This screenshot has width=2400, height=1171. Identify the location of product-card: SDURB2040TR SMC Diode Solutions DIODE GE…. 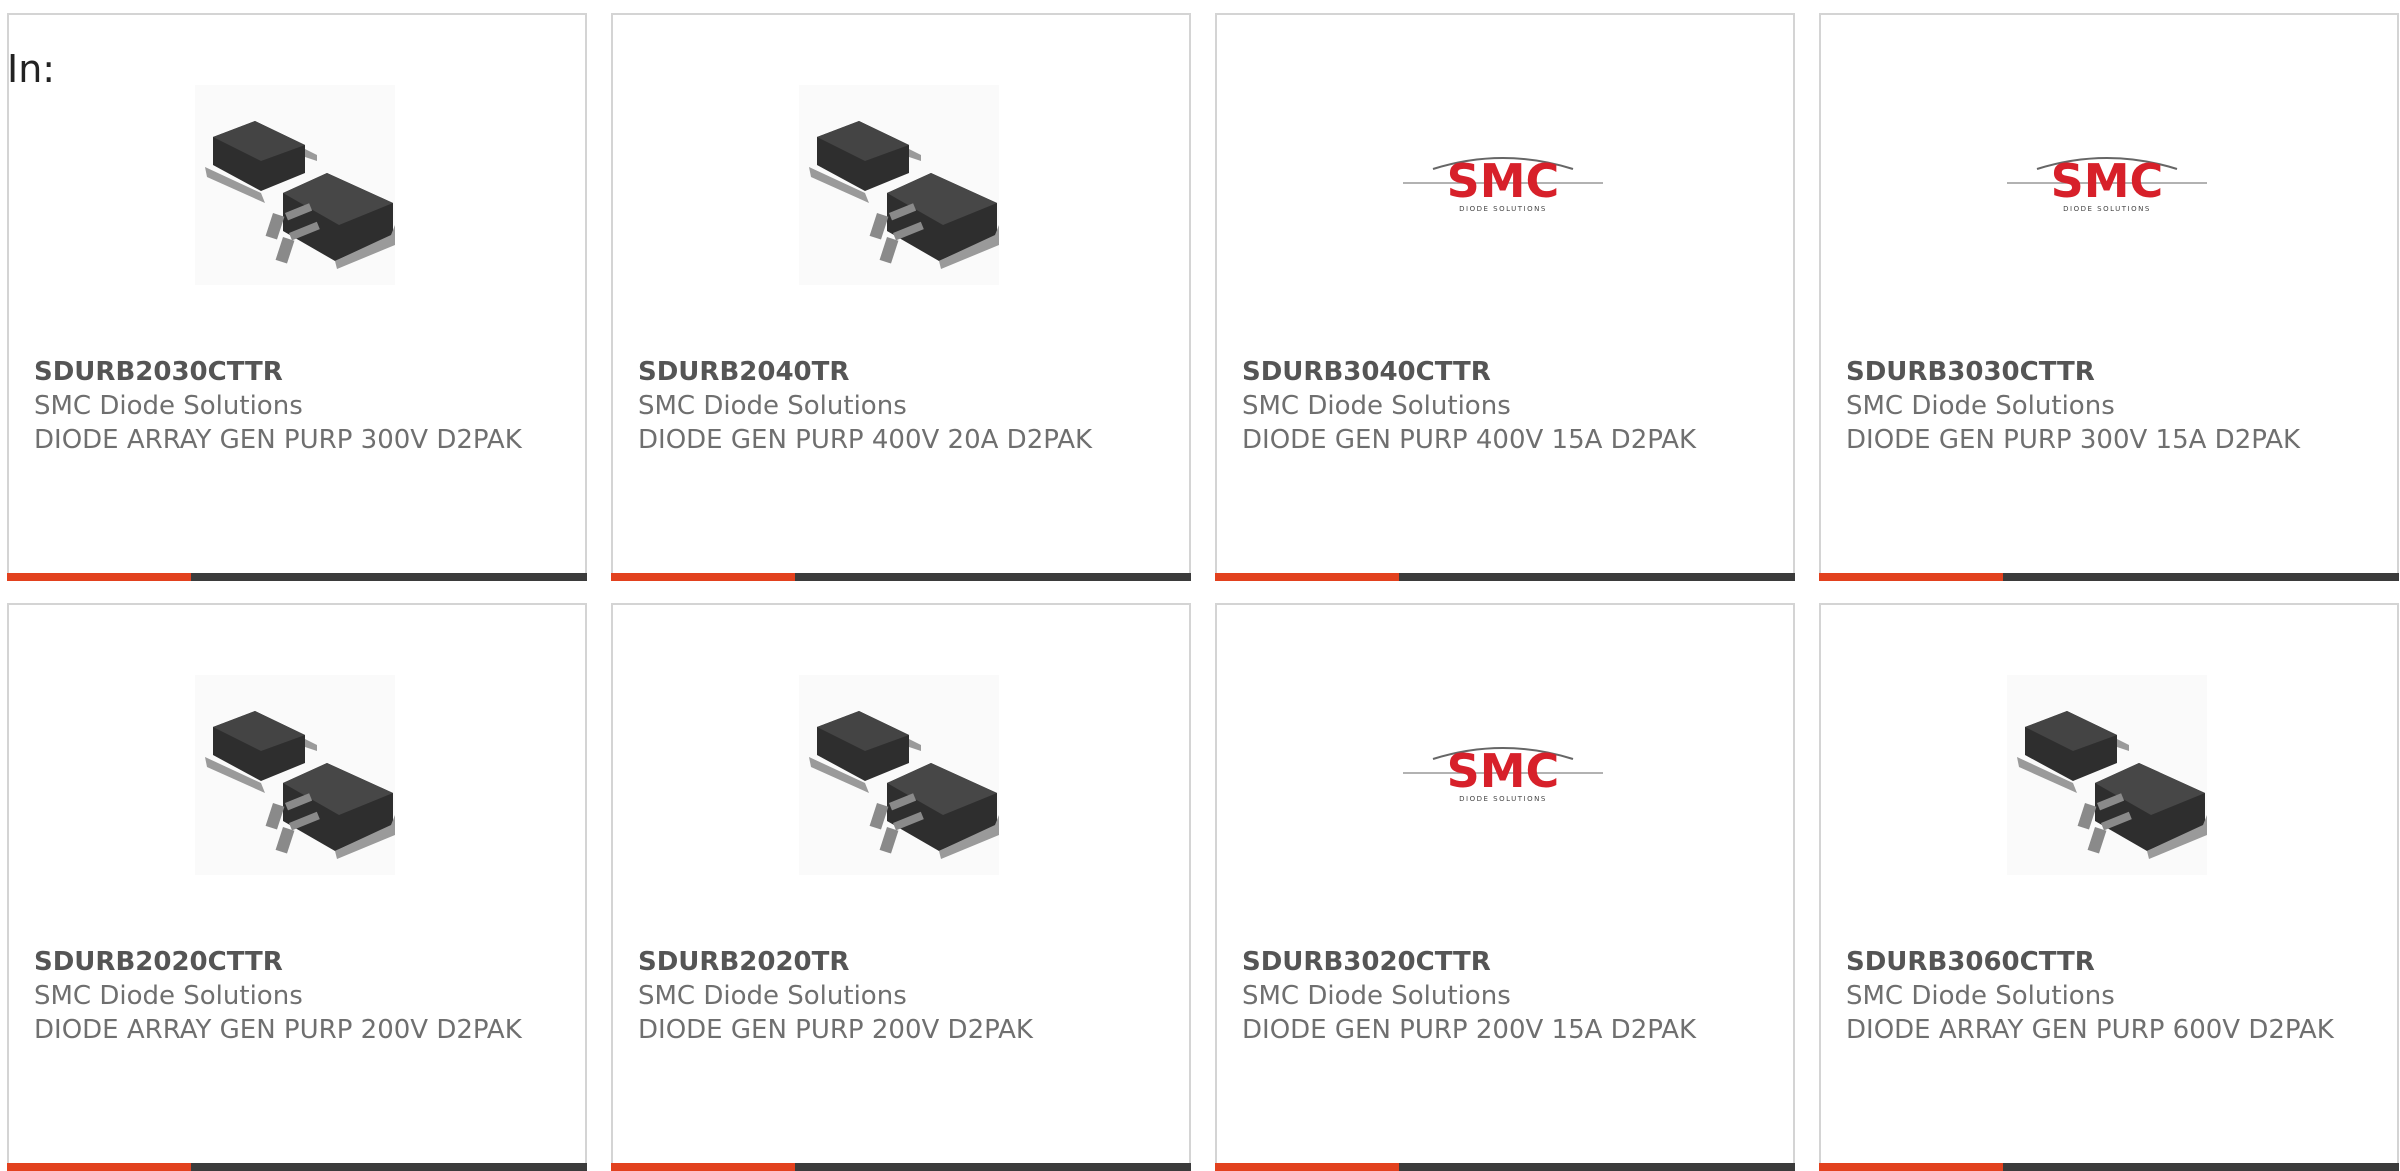
(901, 297).